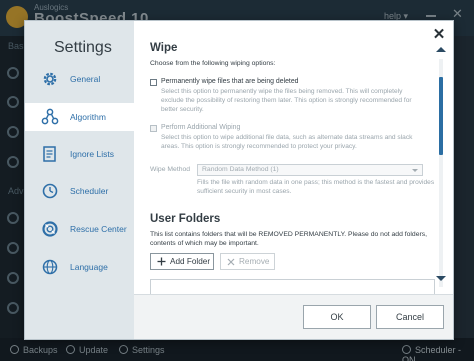  Describe the element at coordinates (254, 261) in the screenshot. I see `remove-folder-label: Remove` at that location.